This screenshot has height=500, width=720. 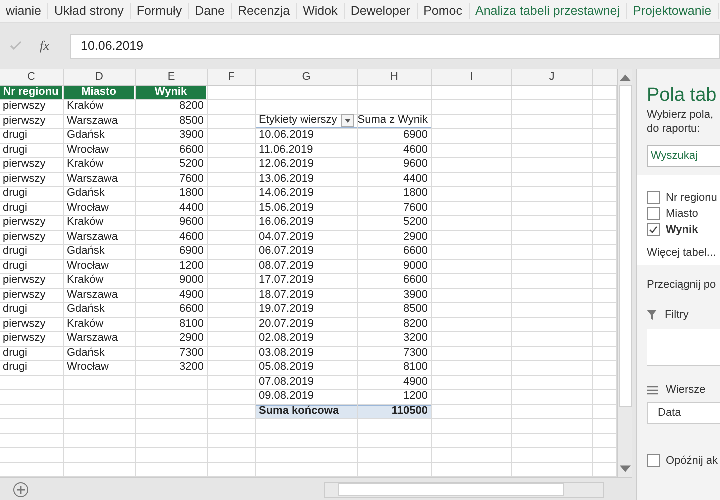 I want to click on row-field-item: Data, so click(x=683, y=413).